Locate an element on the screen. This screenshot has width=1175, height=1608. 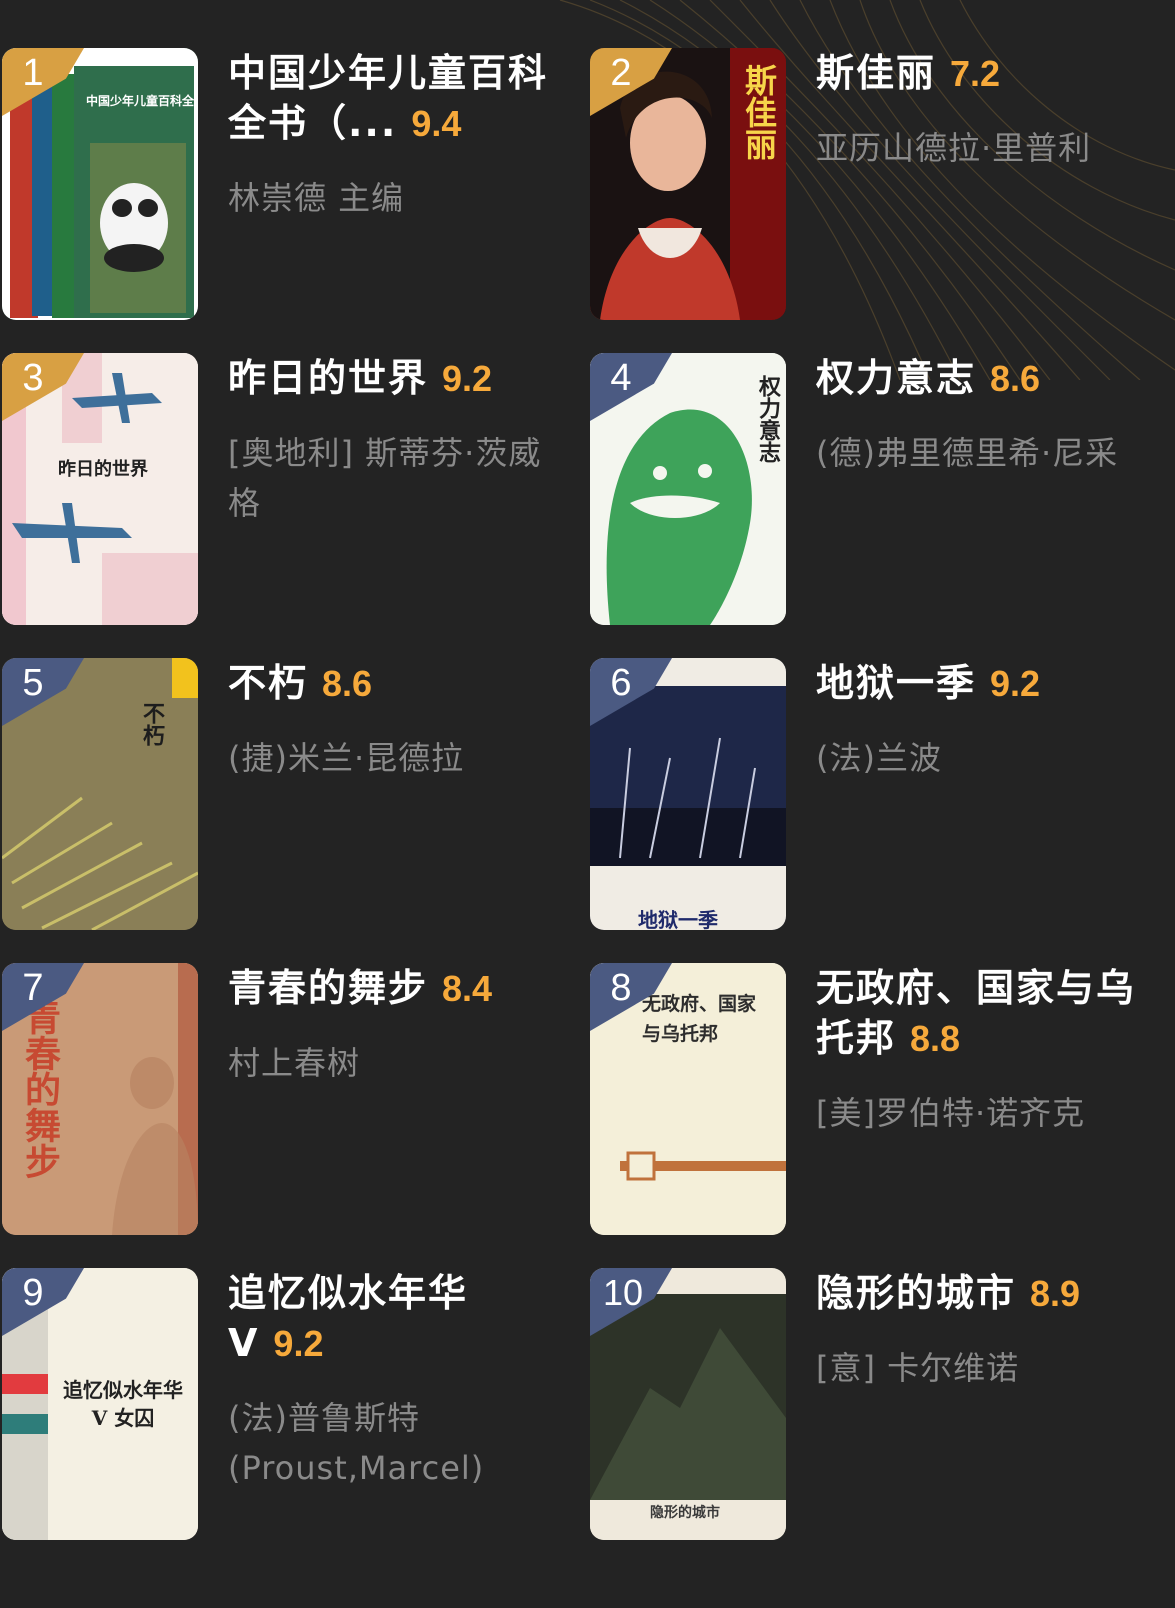
cover-title: 昨日的世界 is located at coordinates (103, 469).